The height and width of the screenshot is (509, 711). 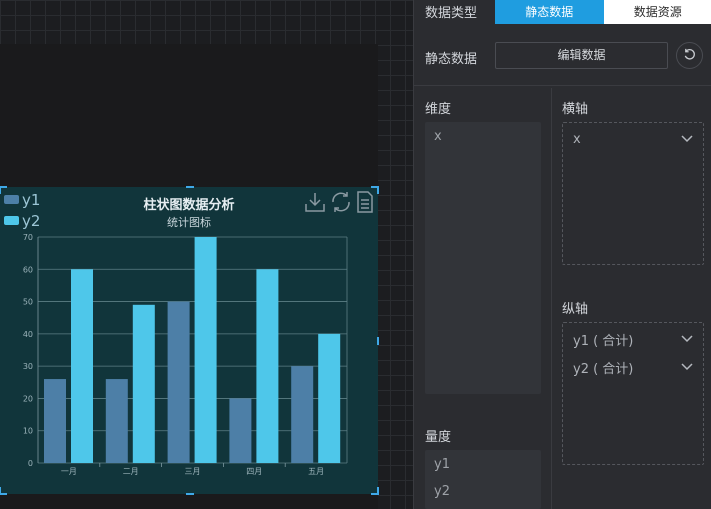 I want to click on data-type-static-option: 静态数据, so click(x=549, y=12).